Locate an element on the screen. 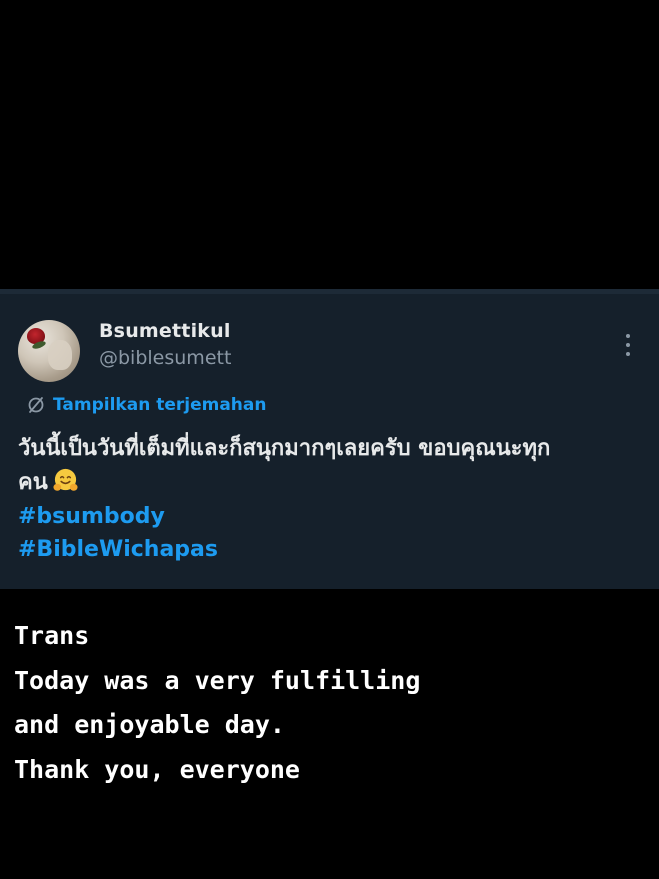 Image resolution: width=659 pixels, height=879 pixels. hashtag-link: #BibleWichapas is located at coordinates (328, 549).